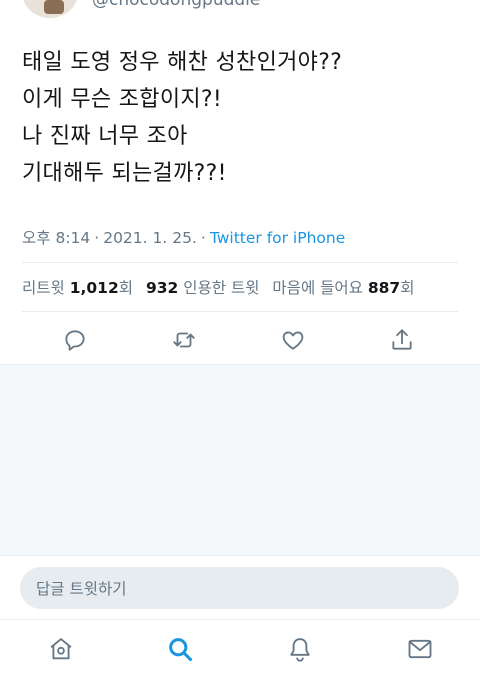 Image resolution: width=480 pixels, height=681 pixels. I want to click on retweet-button, so click(184, 340).